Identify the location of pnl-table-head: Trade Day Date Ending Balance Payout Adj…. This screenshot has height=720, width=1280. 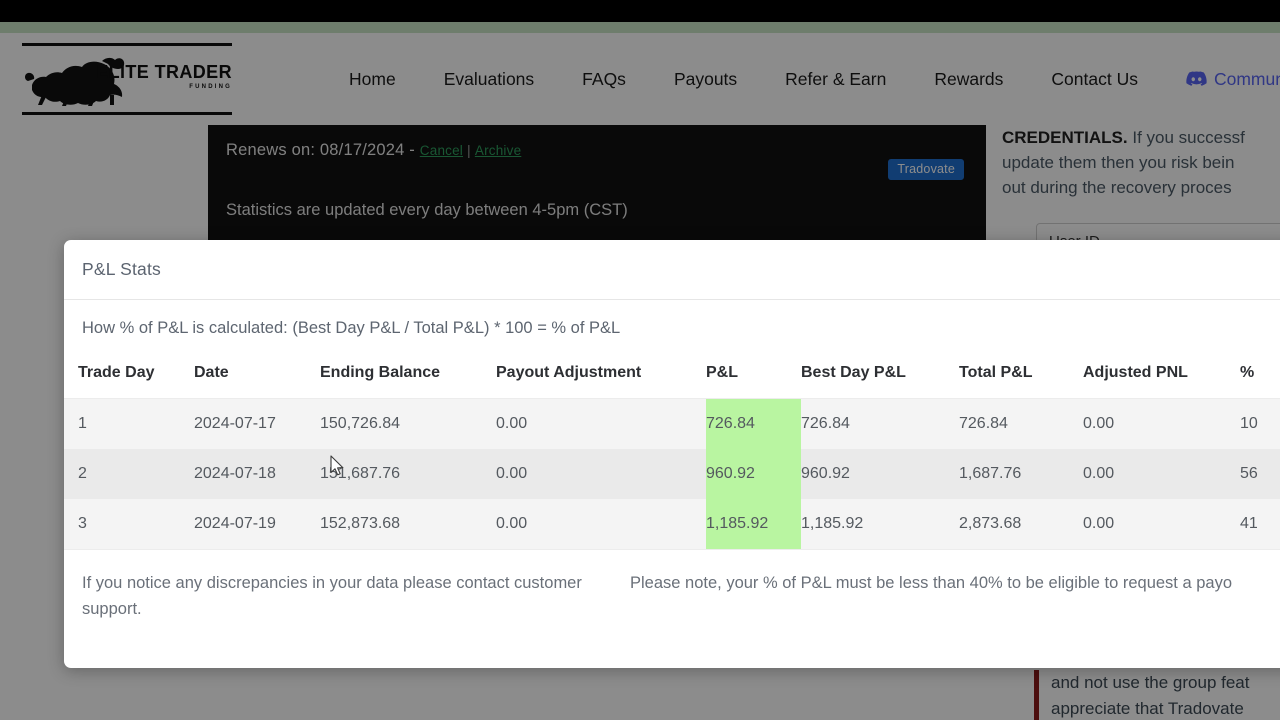
(672, 376).